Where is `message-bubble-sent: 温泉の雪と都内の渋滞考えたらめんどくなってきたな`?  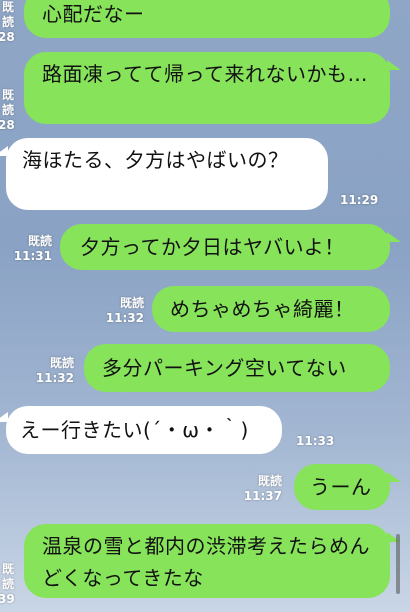 message-bubble-sent: 温泉の雪と都内の渋滞考えたらめんどくなってきたな is located at coordinates (207, 561).